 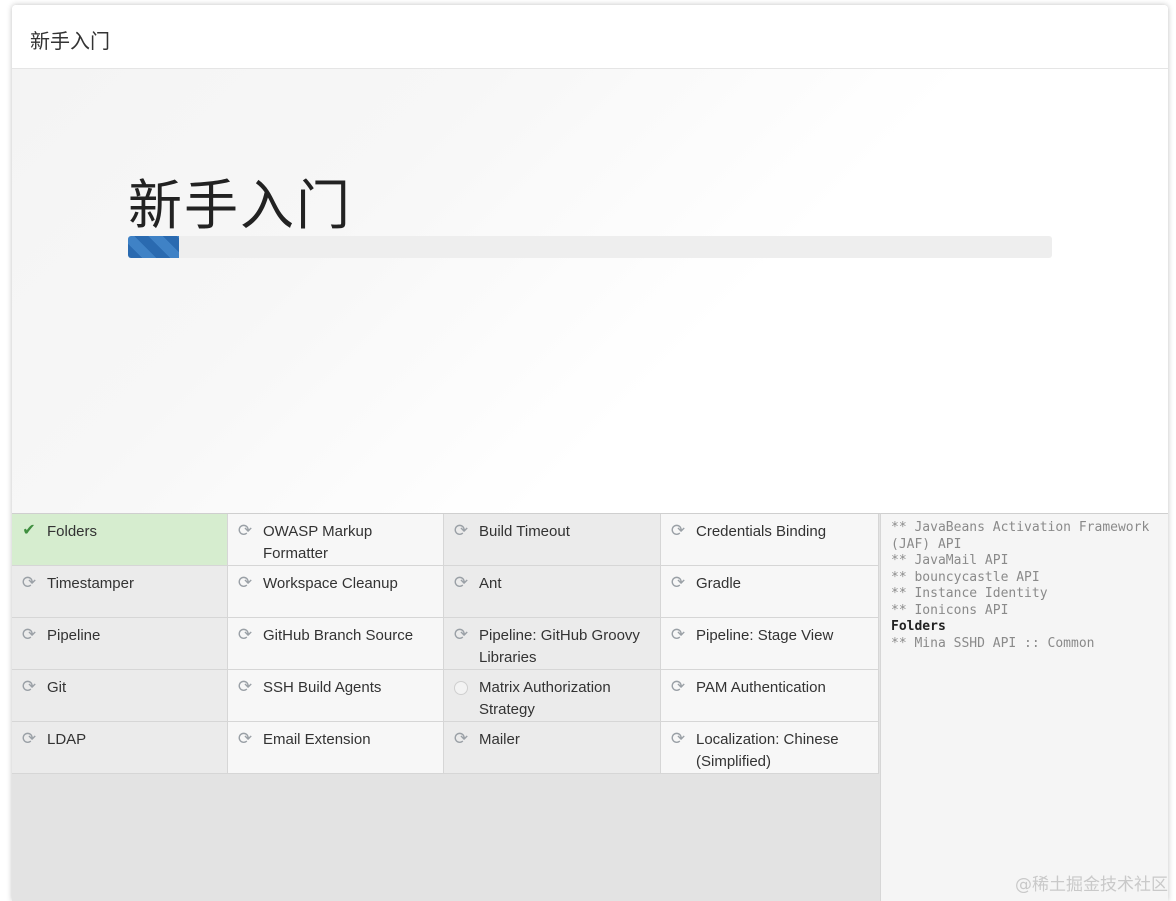 I want to click on plugin-name: Build Timeout, so click(x=524, y=531).